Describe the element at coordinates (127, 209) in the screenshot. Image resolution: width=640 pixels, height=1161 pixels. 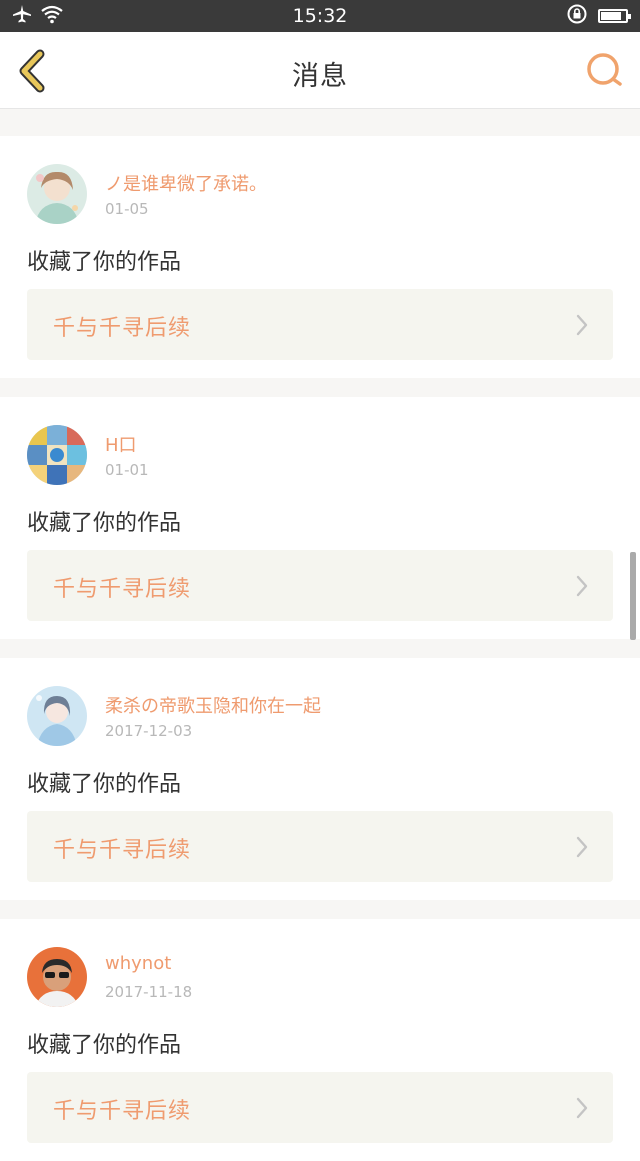
I see `message-date: 01-05` at that location.